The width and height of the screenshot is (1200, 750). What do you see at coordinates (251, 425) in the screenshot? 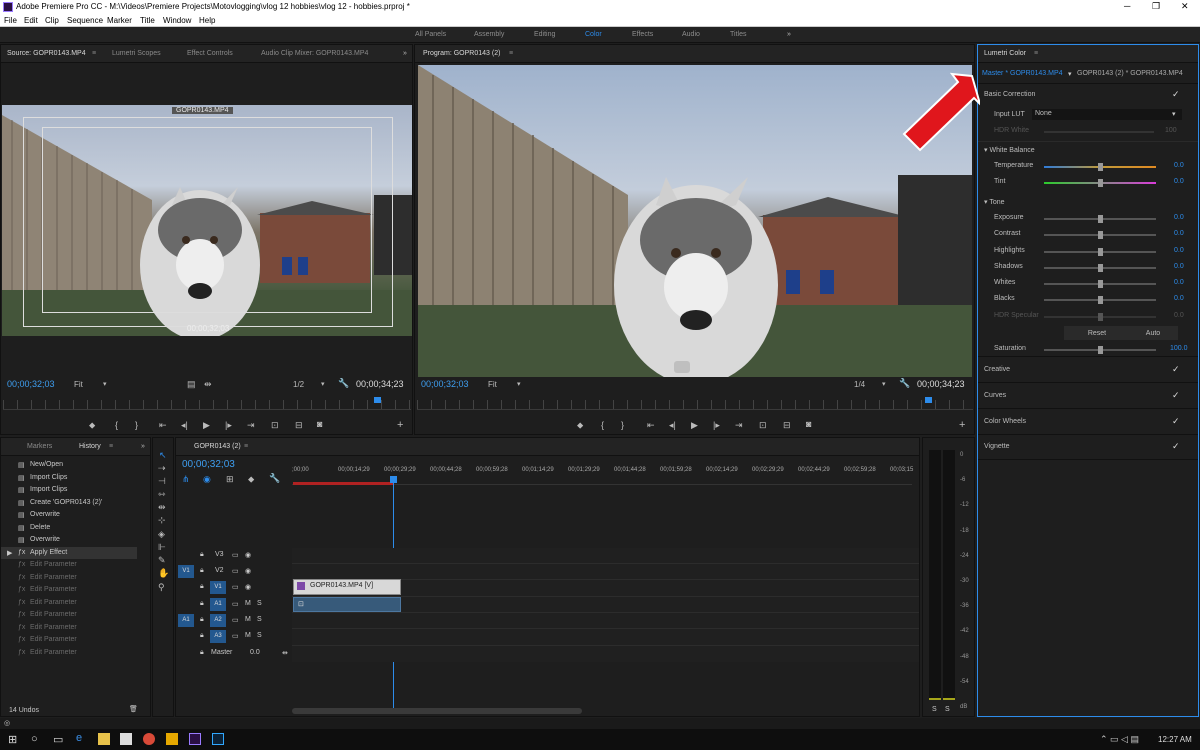
I see `go-to-out-icon: ⇥` at bounding box center [251, 425].